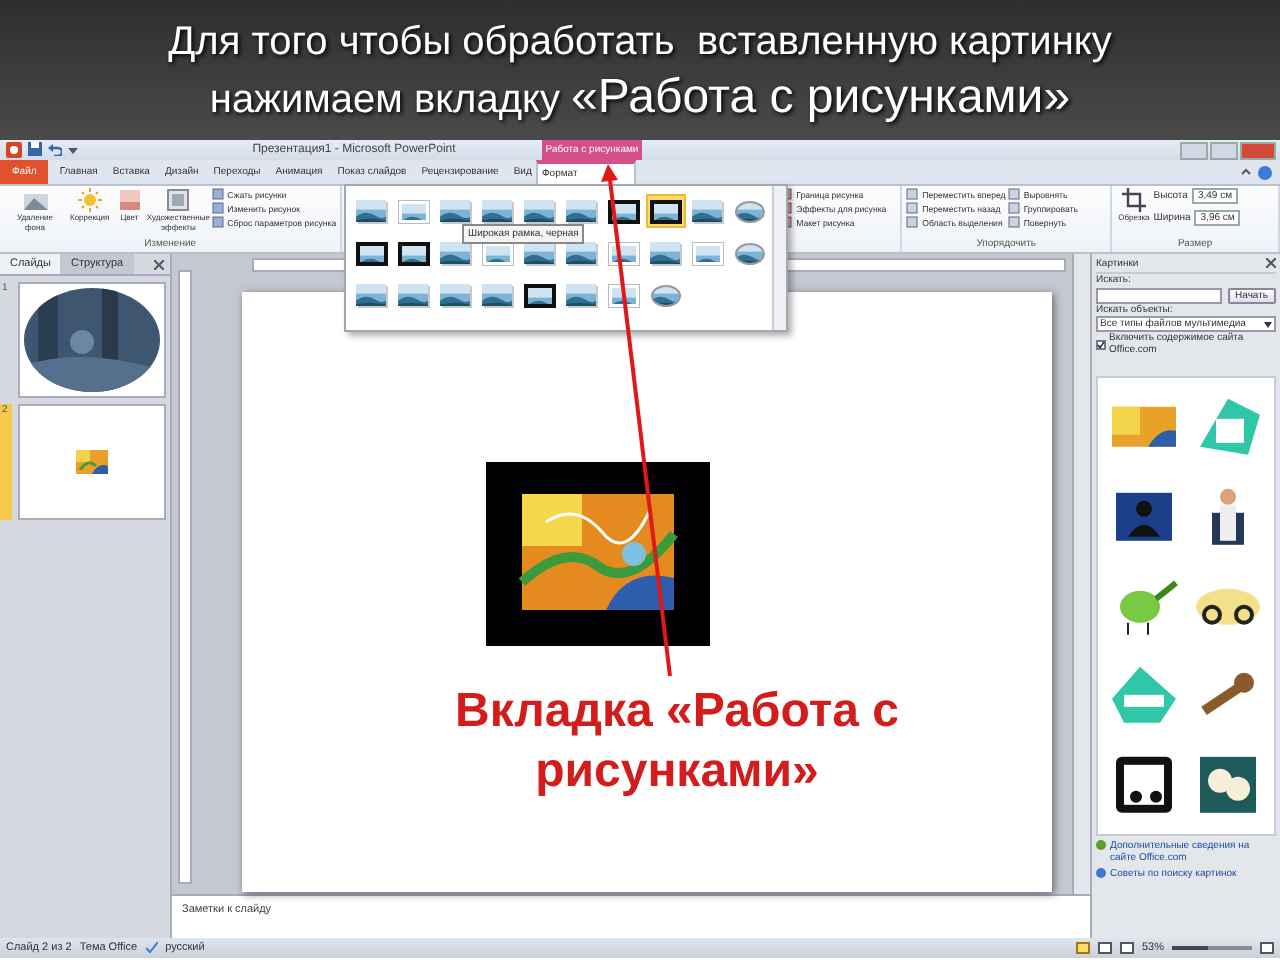 This screenshot has width=1280, height=960. What do you see at coordinates (1104, 948) in the screenshot?
I see `slide-sorter-icon` at bounding box center [1104, 948].